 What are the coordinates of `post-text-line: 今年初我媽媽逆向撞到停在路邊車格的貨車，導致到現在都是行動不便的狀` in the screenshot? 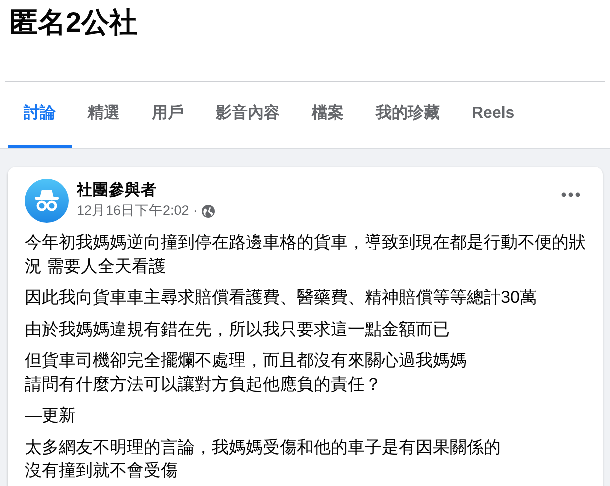 It's located at (306, 242).